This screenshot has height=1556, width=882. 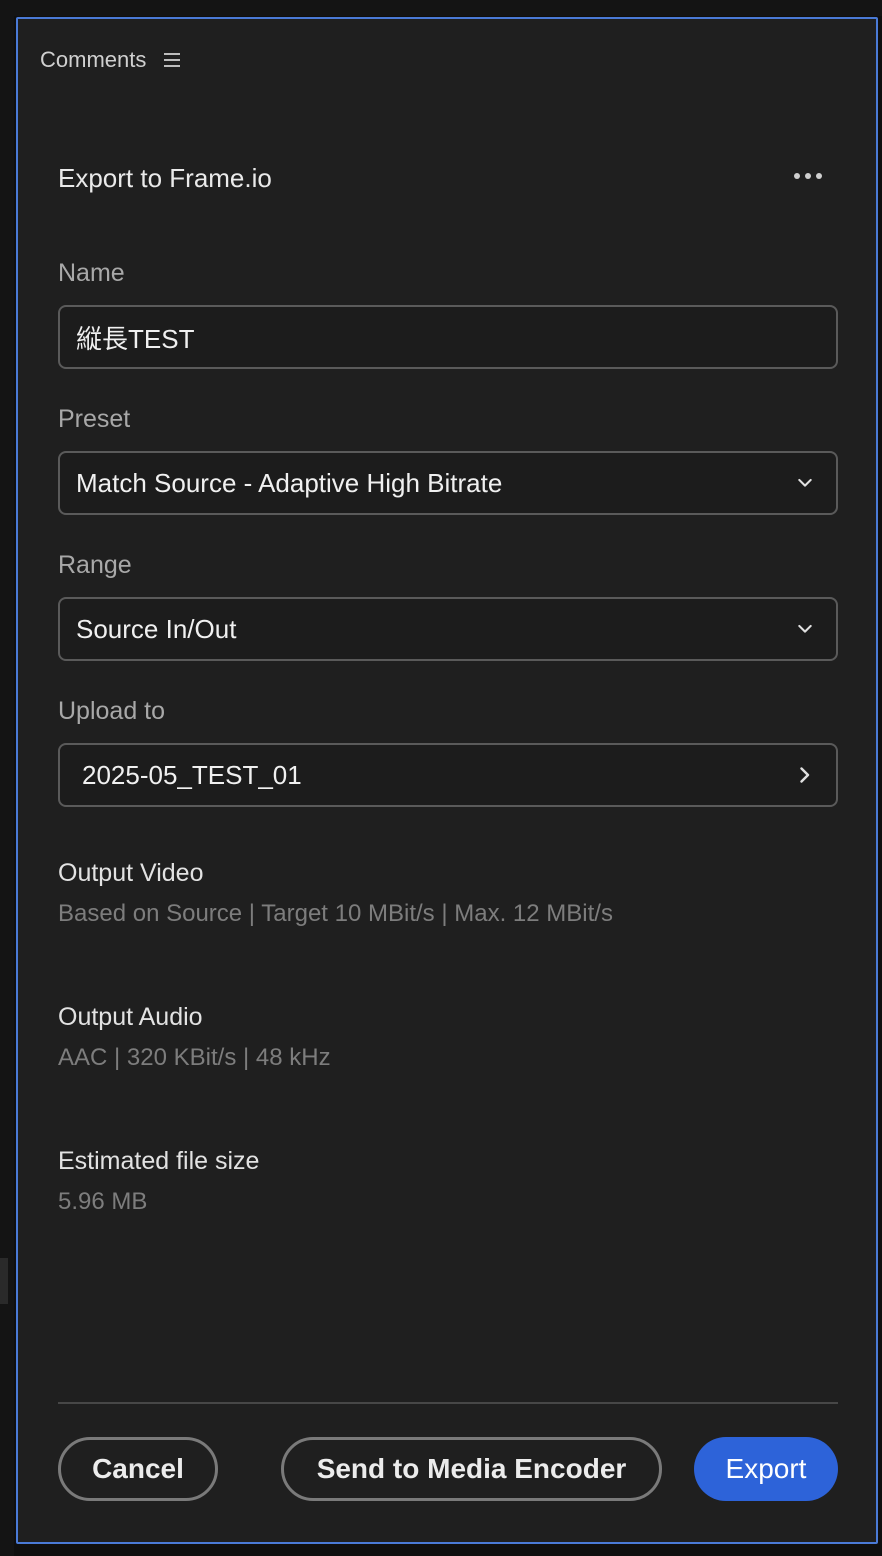 What do you see at coordinates (156, 628) in the screenshot?
I see `range-value: Source In/Out` at bounding box center [156, 628].